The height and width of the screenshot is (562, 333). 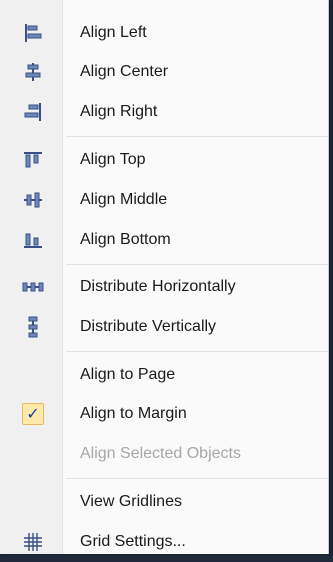 I want to click on menu-item-align-middle: Align Middle, so click(x=164, y=200).